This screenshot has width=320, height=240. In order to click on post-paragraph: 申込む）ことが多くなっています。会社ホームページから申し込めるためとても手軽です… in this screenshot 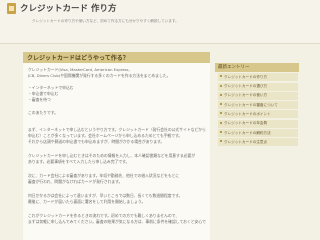, I will do `click(105, 135)`.